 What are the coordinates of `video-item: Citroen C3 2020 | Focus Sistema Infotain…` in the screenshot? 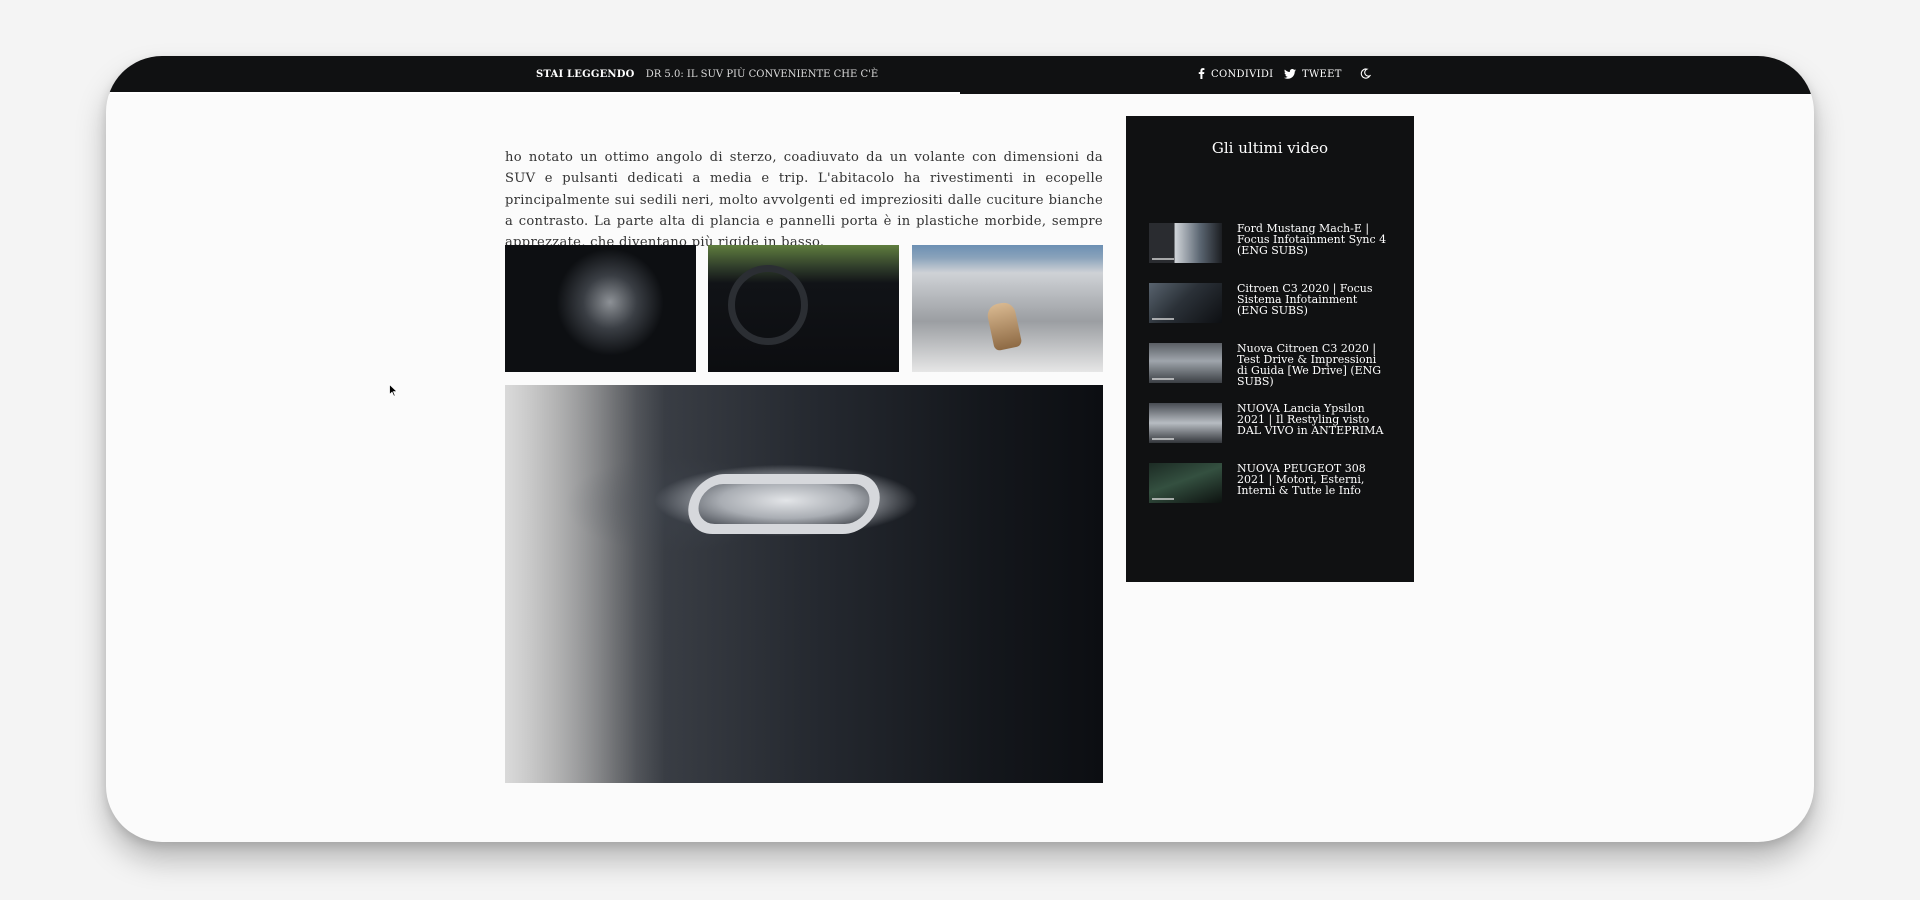 It's located at (1274, 313).